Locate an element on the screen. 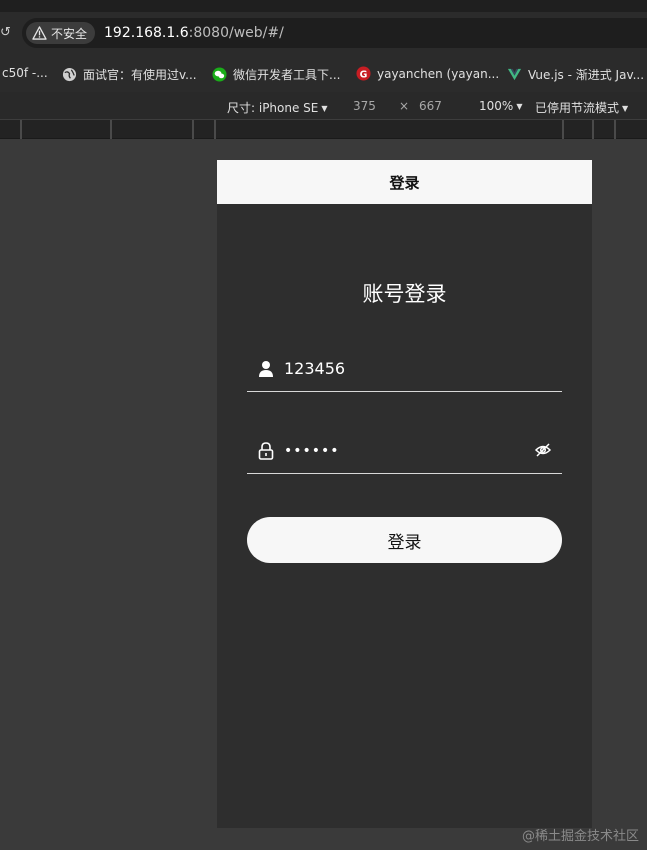 This screenshot has width=647, height=850. nav-bar: 登录 is located at coordinates (404, 182).